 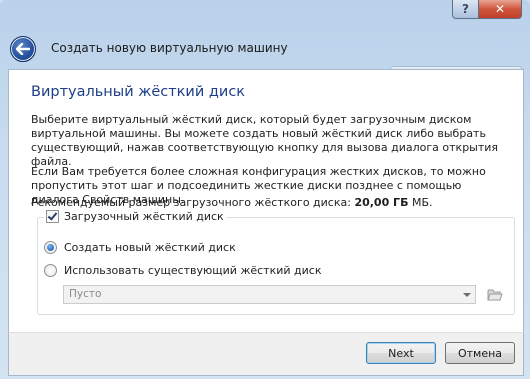 I want to click on cancel-button: Отмена, so click(x=480, y=353).